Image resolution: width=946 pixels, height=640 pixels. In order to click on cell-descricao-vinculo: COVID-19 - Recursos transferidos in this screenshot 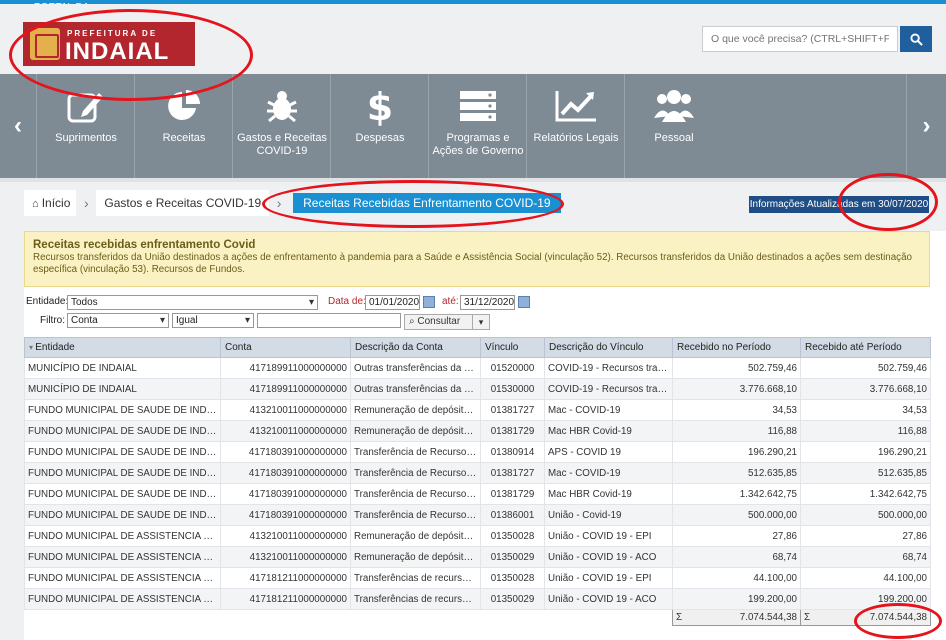, I will do `click(608, 389)`.